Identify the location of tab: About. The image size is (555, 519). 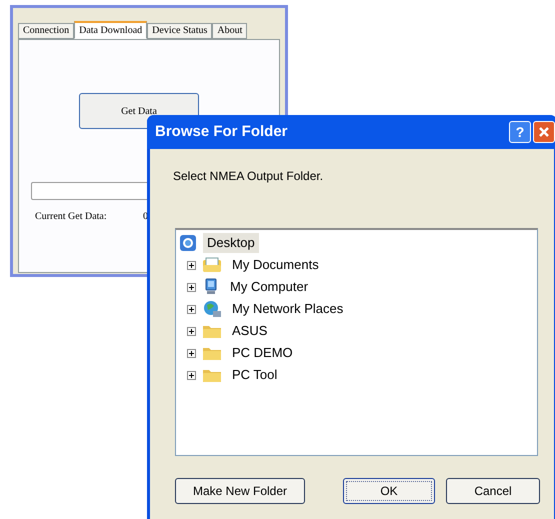
(230, 31).